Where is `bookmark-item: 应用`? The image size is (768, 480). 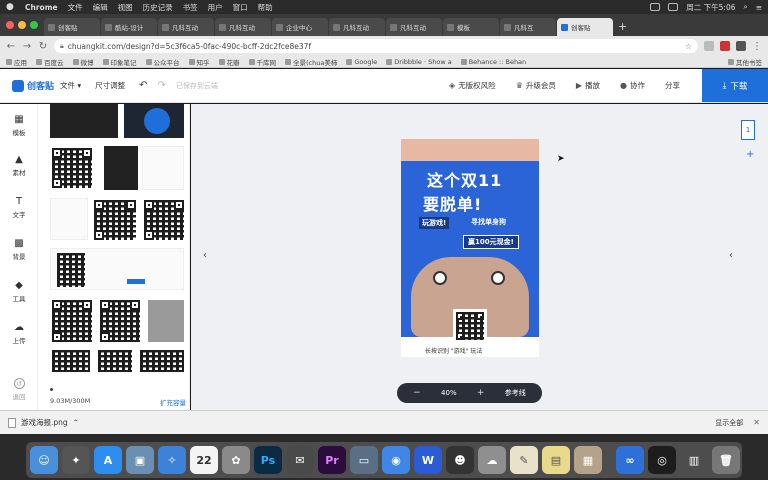 bookmark-item: 应用 is located at coordinates (16, 62).